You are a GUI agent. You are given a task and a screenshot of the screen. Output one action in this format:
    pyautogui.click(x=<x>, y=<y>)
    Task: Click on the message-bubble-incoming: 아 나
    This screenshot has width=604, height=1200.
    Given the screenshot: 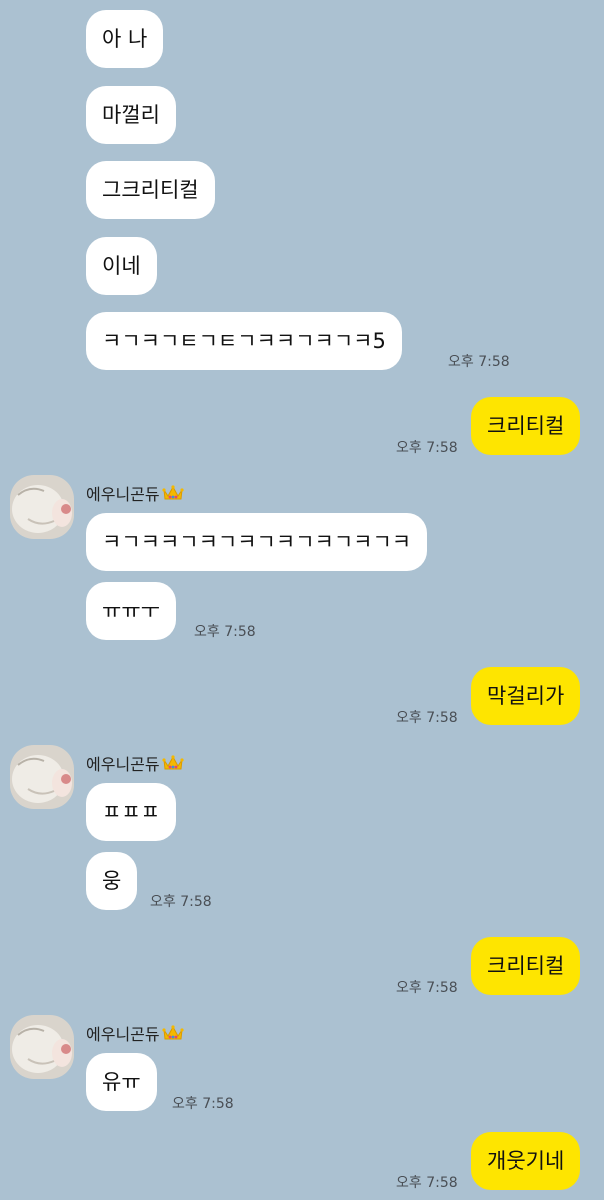 What is the action you would take?
    pyautogui.click(x=125, y=39)
    